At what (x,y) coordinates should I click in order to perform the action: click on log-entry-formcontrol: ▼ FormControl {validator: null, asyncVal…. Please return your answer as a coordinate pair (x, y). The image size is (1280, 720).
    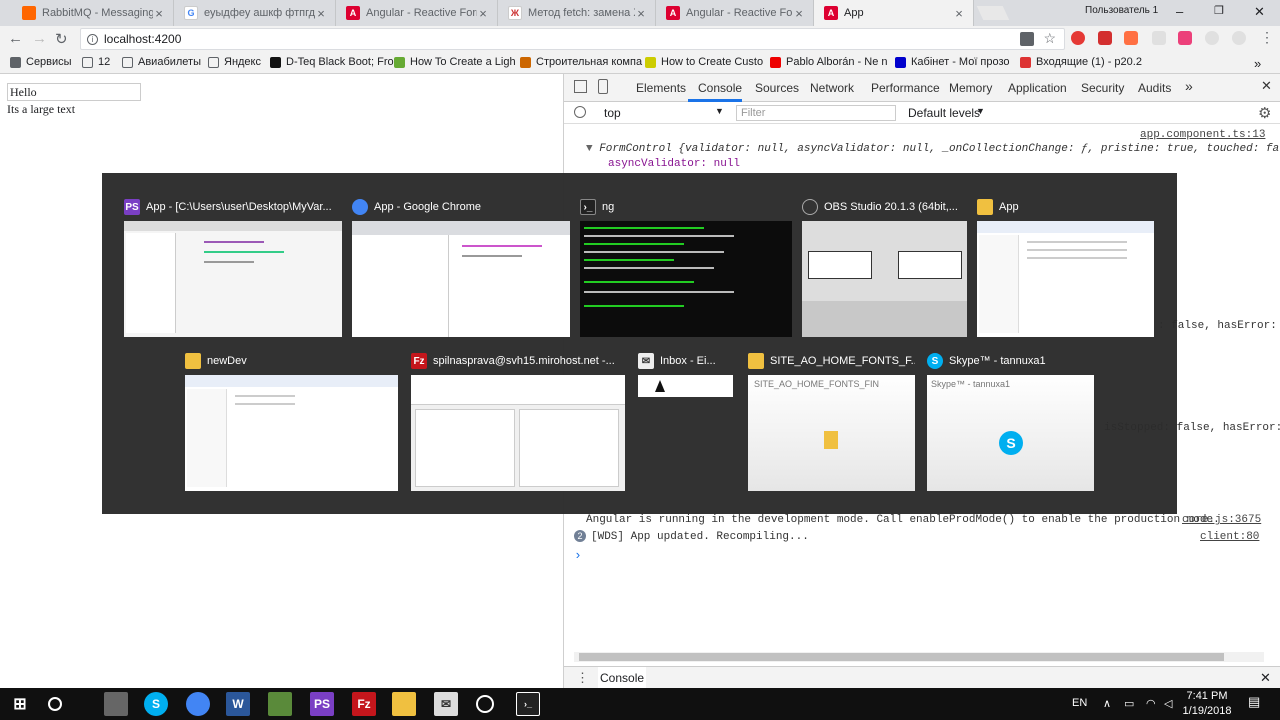
    Looking at the image, I should click on (933, 149).